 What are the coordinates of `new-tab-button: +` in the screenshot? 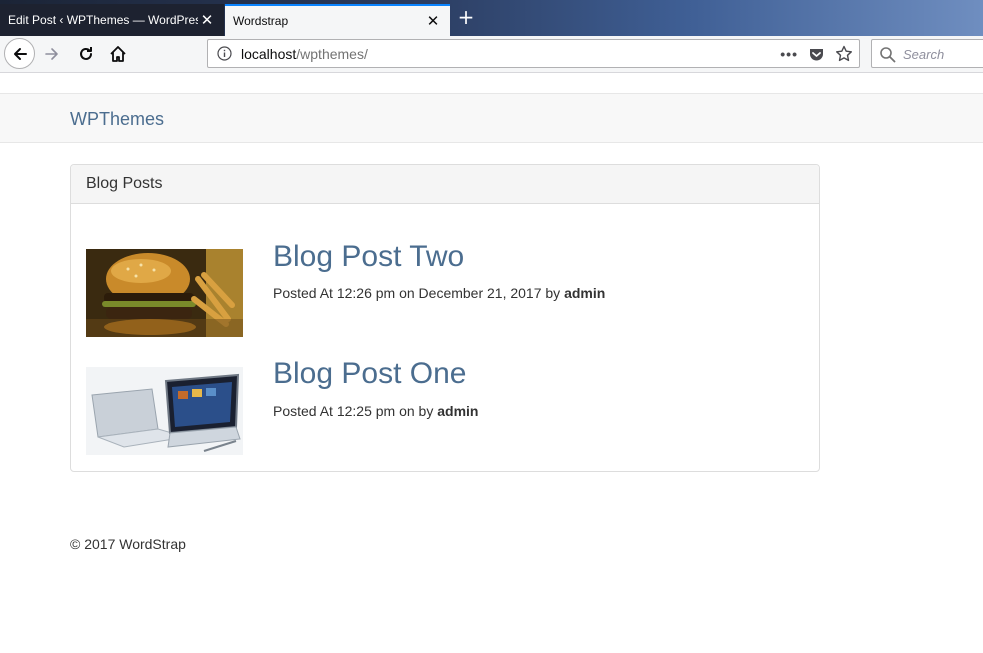 It's located at (466, 17).